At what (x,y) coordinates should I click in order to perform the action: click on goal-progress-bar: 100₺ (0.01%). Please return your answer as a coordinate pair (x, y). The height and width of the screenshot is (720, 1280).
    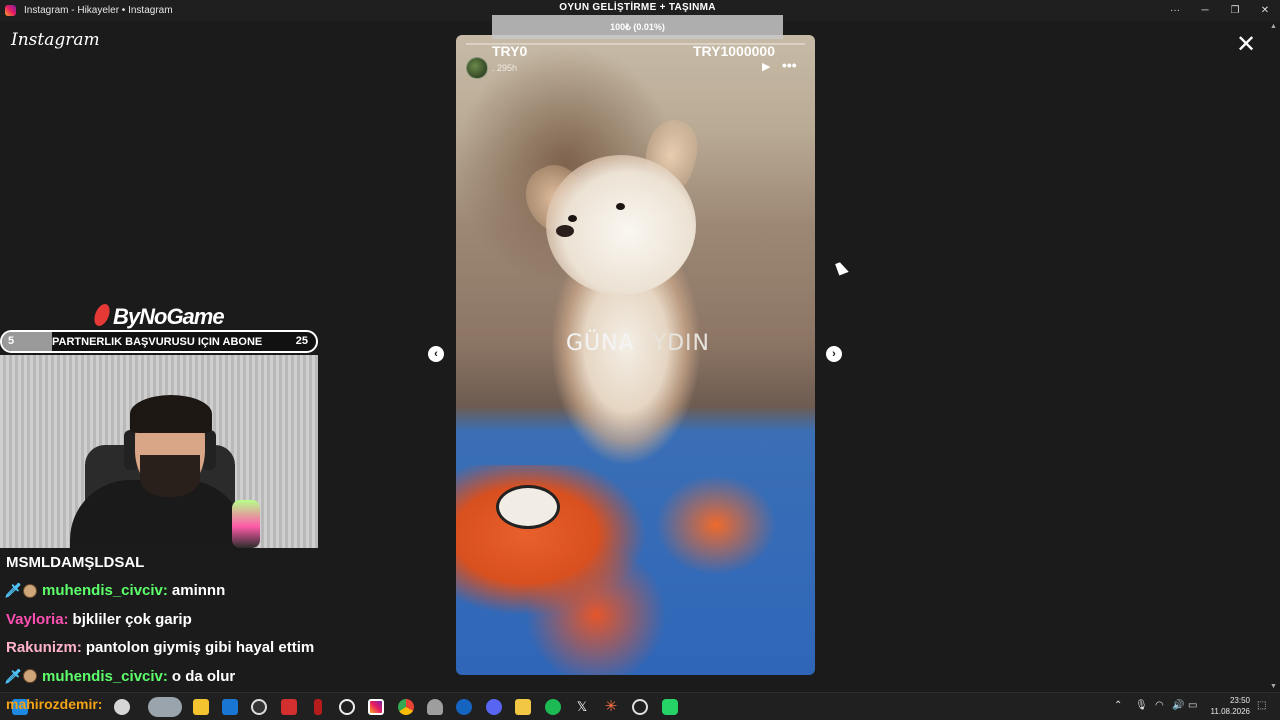
    Looking at the image, I should click on (637, 27).